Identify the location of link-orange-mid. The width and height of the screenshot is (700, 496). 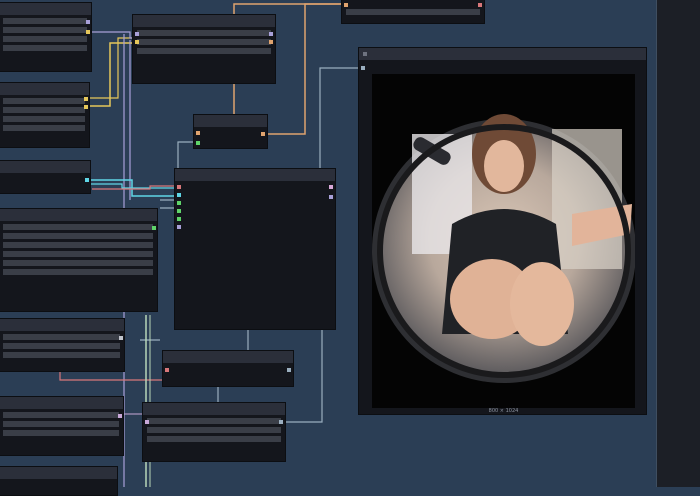
(306, 69).